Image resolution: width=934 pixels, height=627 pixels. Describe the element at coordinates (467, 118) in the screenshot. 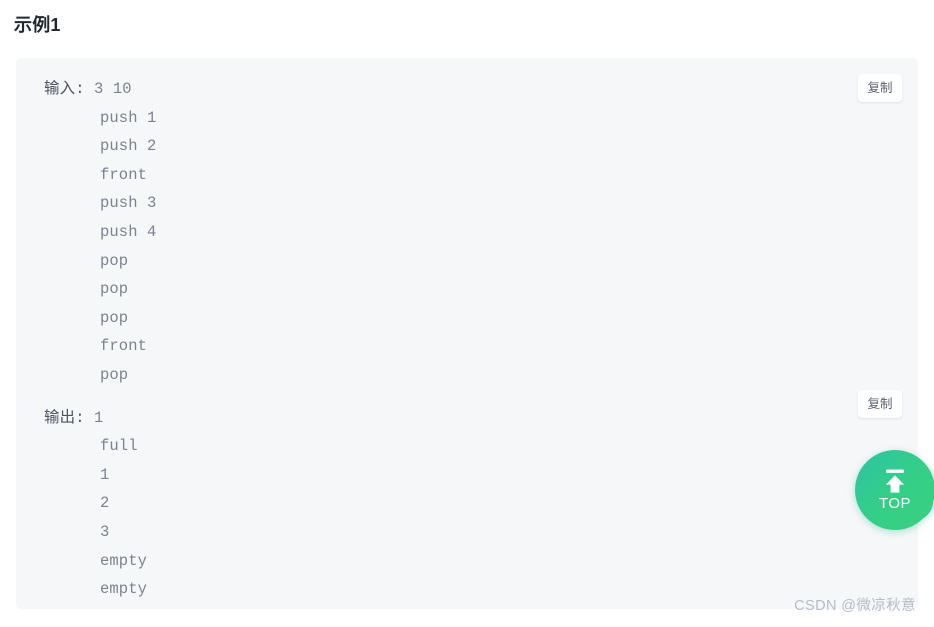

I see `code-line: push 1` at that location.